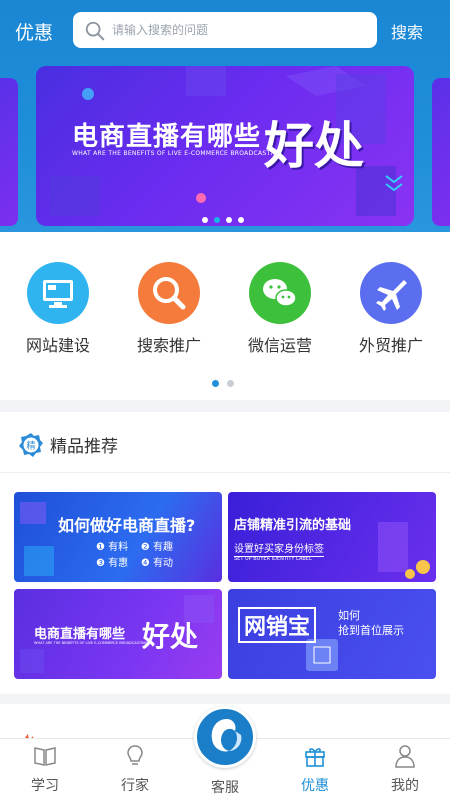 This screenshot has width=450, height=800. I want to click on card-title: 如何做好电商直播?, so click(127, 525).